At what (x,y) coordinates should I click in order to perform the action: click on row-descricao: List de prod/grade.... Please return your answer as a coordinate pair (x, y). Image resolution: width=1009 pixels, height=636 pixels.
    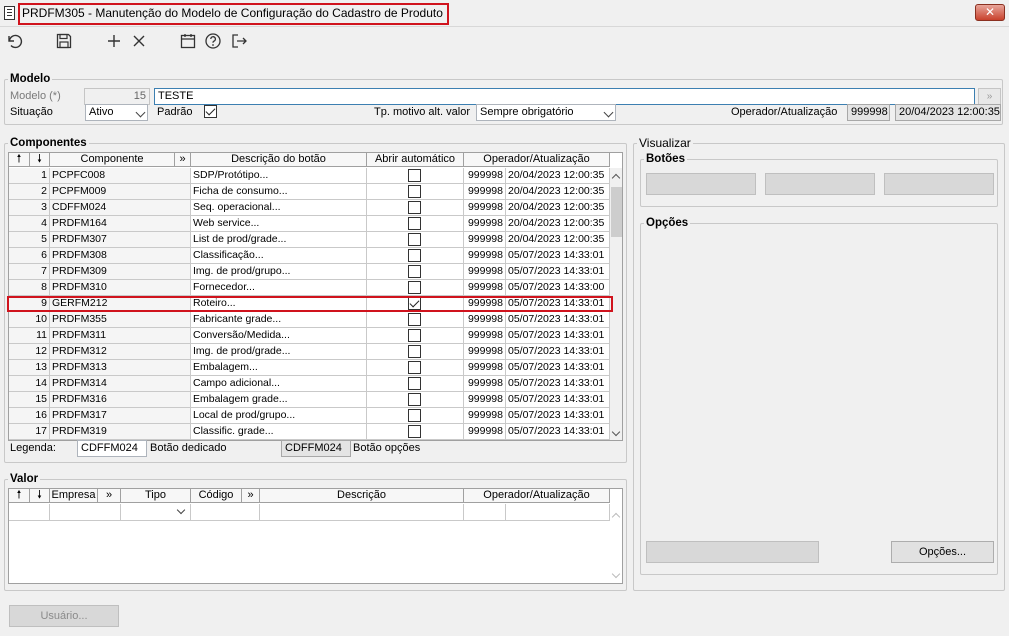
    Looking at the image, I should click on (279, 240).